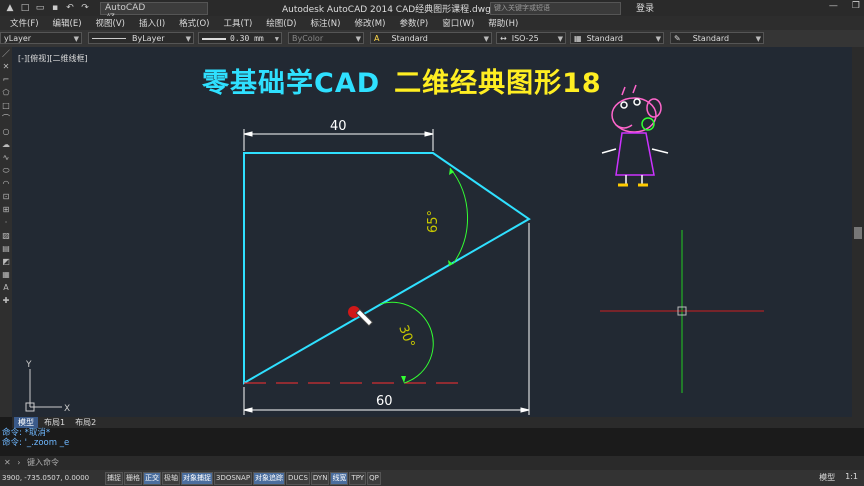 The image size is (864, 486). What do you see at coordinates (36, 443) in the screenshot?
I see `command-history-line: 命令: '_.zoom _e` at bounding box center [36, 443].